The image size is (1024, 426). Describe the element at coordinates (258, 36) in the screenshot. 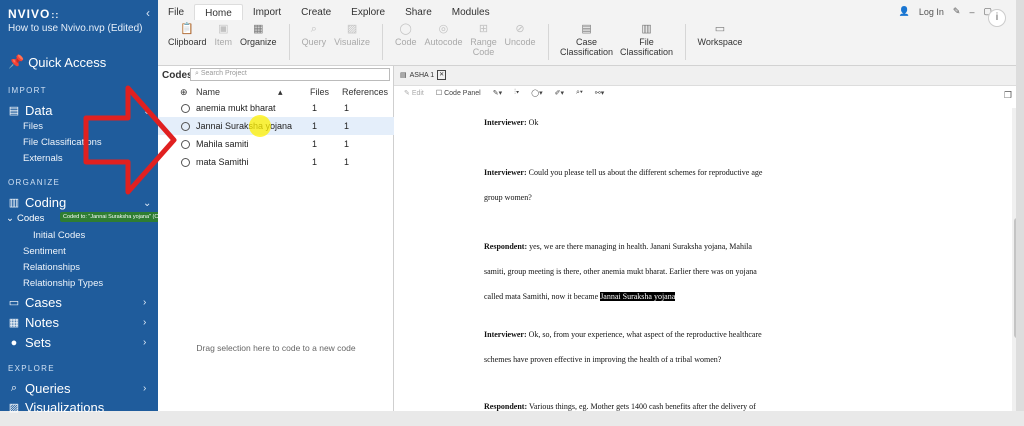

I see `organize-button: ▦ Organize` at that location.